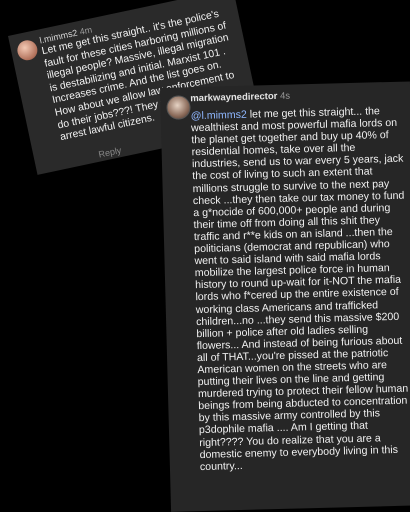 Image resolution: width=410 pixels, height=512 pixels. Describe the element at coordinates (297, 96) in the screenshot. I see `comment-header: markwaynedirector 4s` at that location.